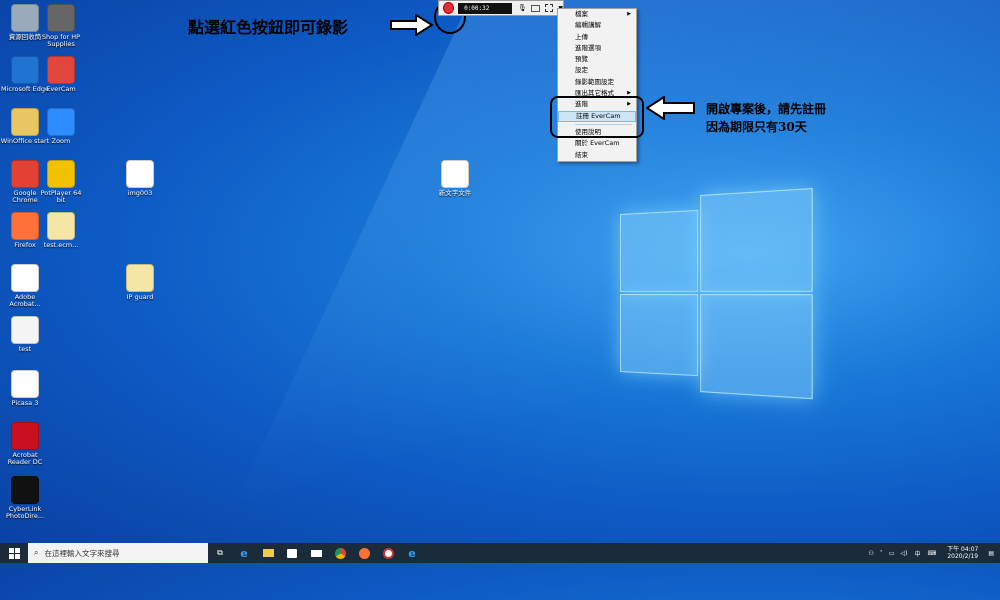 The image size is (1000, 600). I want to click on menu-item-label: 結束, so click(581, 155).